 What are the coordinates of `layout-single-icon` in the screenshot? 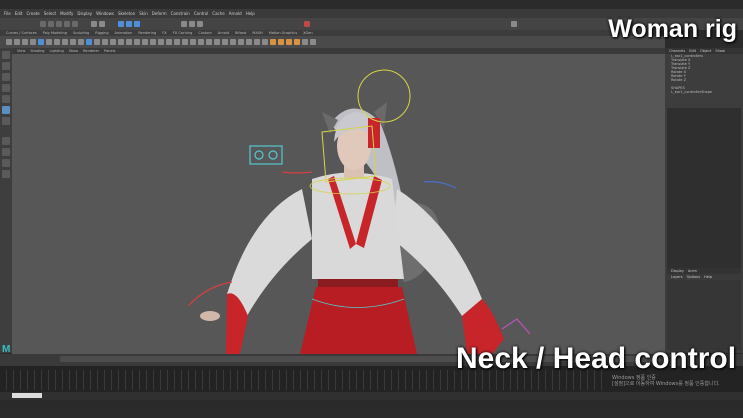 It's located at (6, 141).